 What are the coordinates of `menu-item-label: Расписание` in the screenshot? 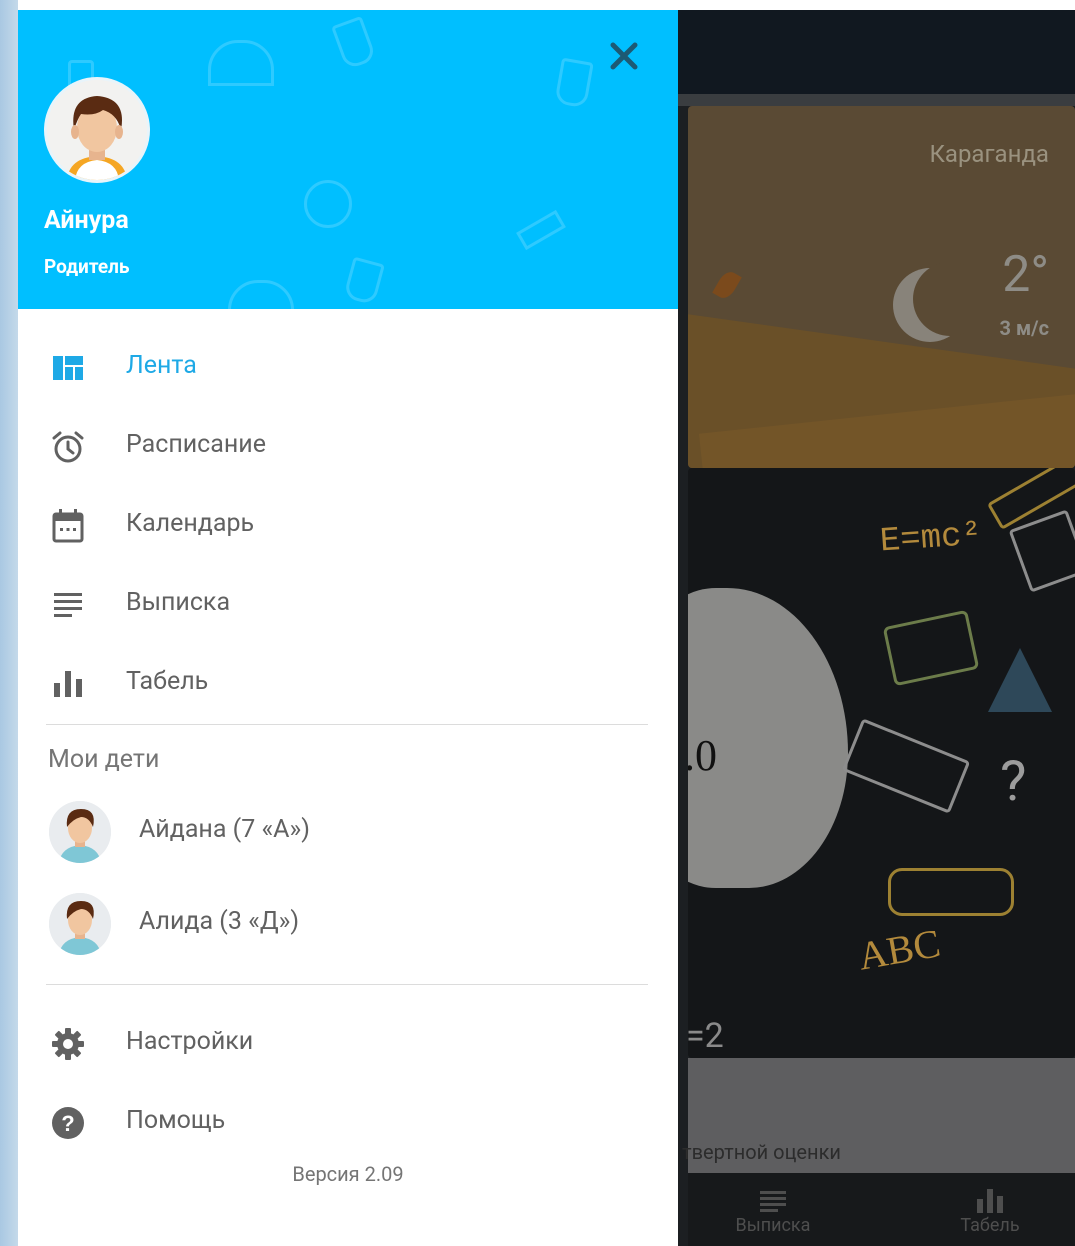 It's located at (196, 444).